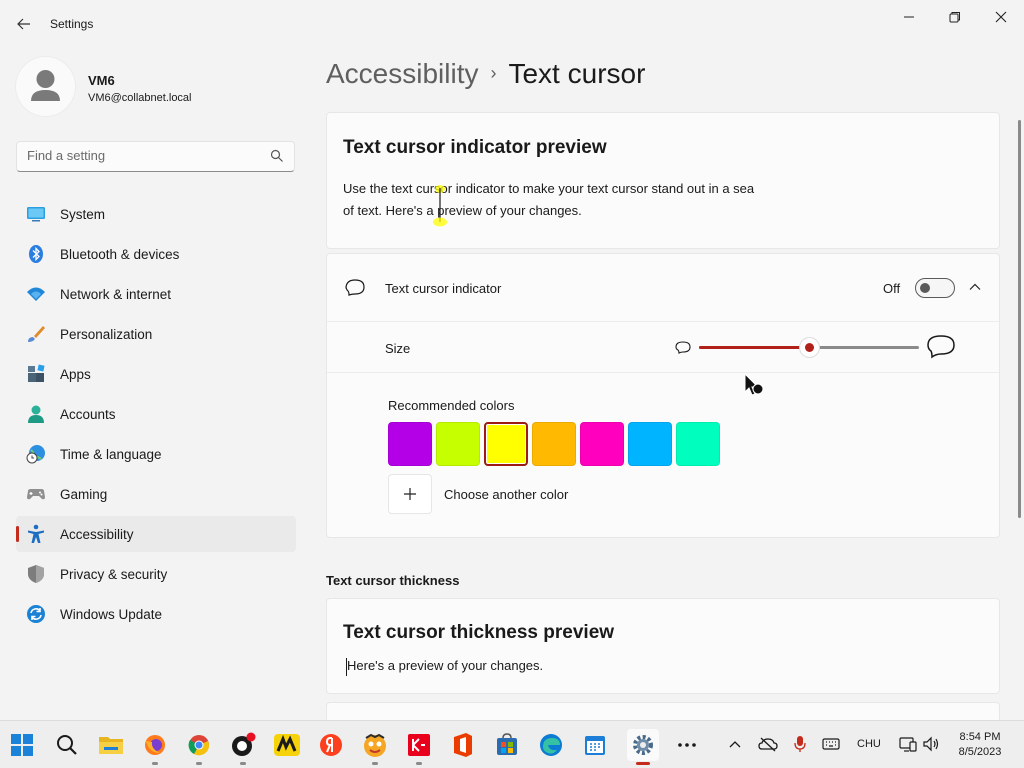 Image resolution: width=1024 pixels, height=768 pixels. I want to click on indicator-toggle, so click(935, 288).